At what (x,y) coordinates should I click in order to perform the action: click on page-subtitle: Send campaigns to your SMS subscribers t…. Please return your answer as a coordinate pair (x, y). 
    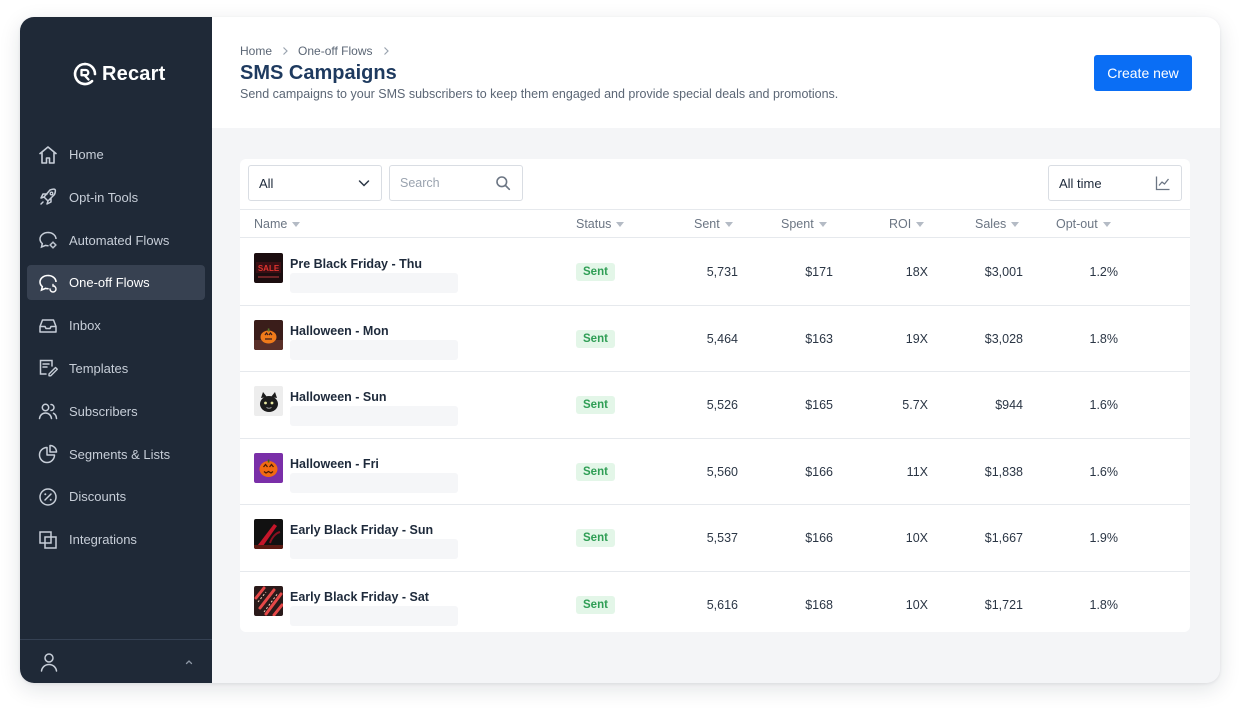
    Looking at the image, I should click on (539, 94).